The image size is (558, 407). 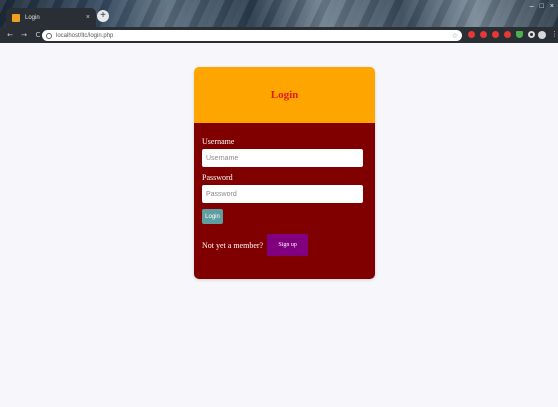 What do you see at coordinates (32, 17) in the screenshot?
I see `tab-title: Login` at bounding box center [32, 17].